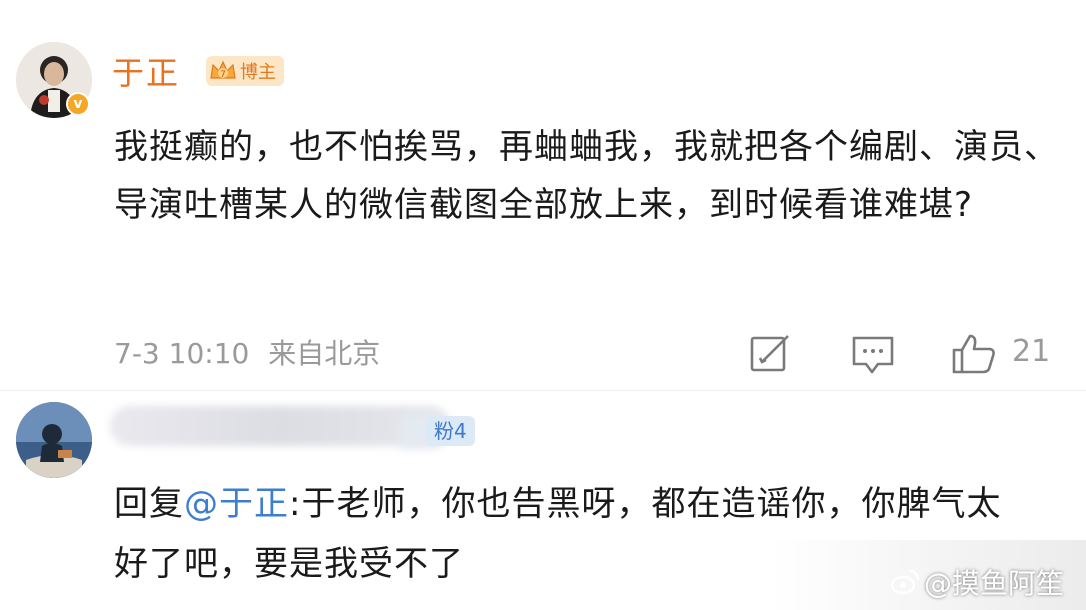  I want to click on repost-icon, so click(770, 354).